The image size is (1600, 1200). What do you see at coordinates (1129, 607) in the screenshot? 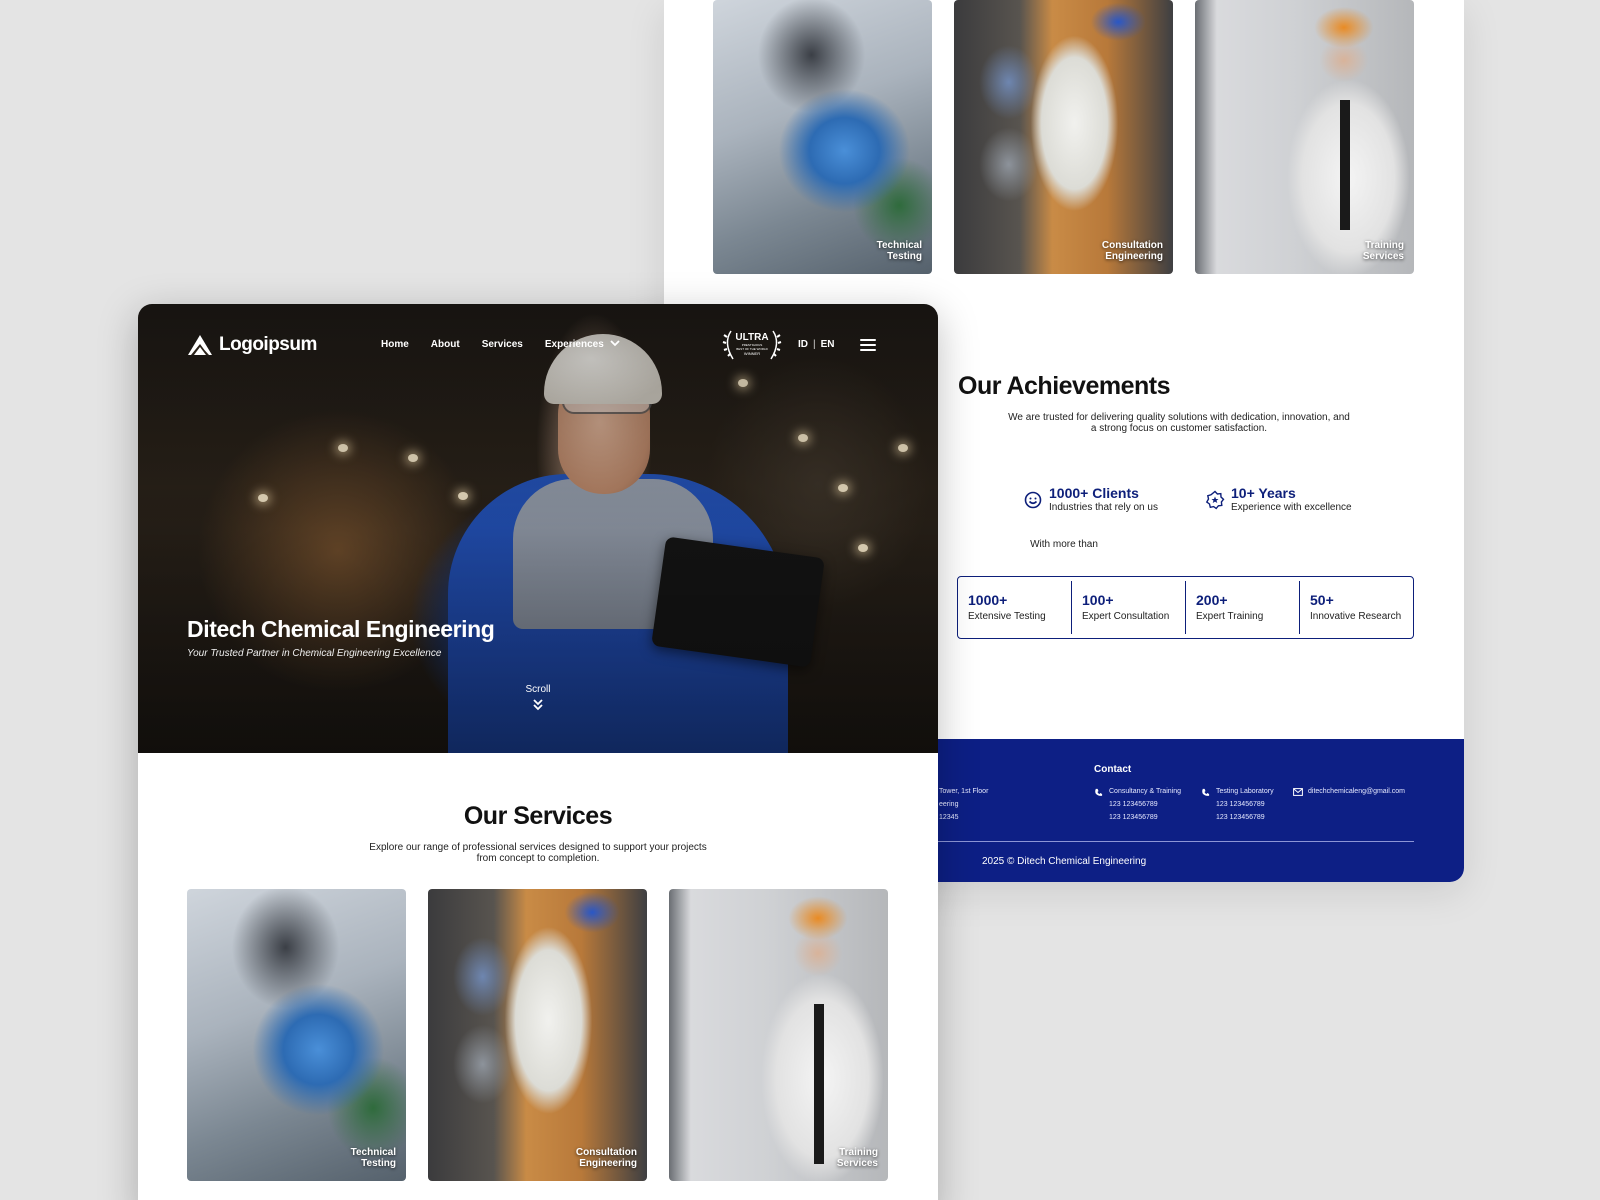
I see `stat-cell: 100+ Expert Consultation` at bounding box center [1129, 607].